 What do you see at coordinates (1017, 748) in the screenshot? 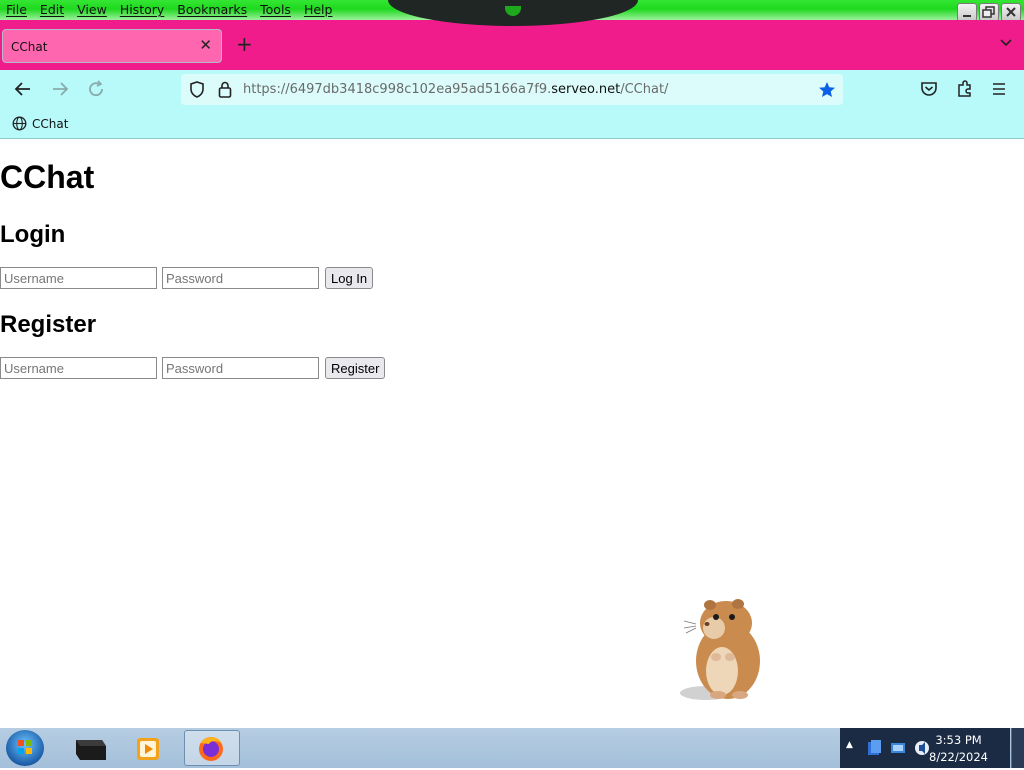
I see `show-desktop-button` at bounding box center [1017, 748].